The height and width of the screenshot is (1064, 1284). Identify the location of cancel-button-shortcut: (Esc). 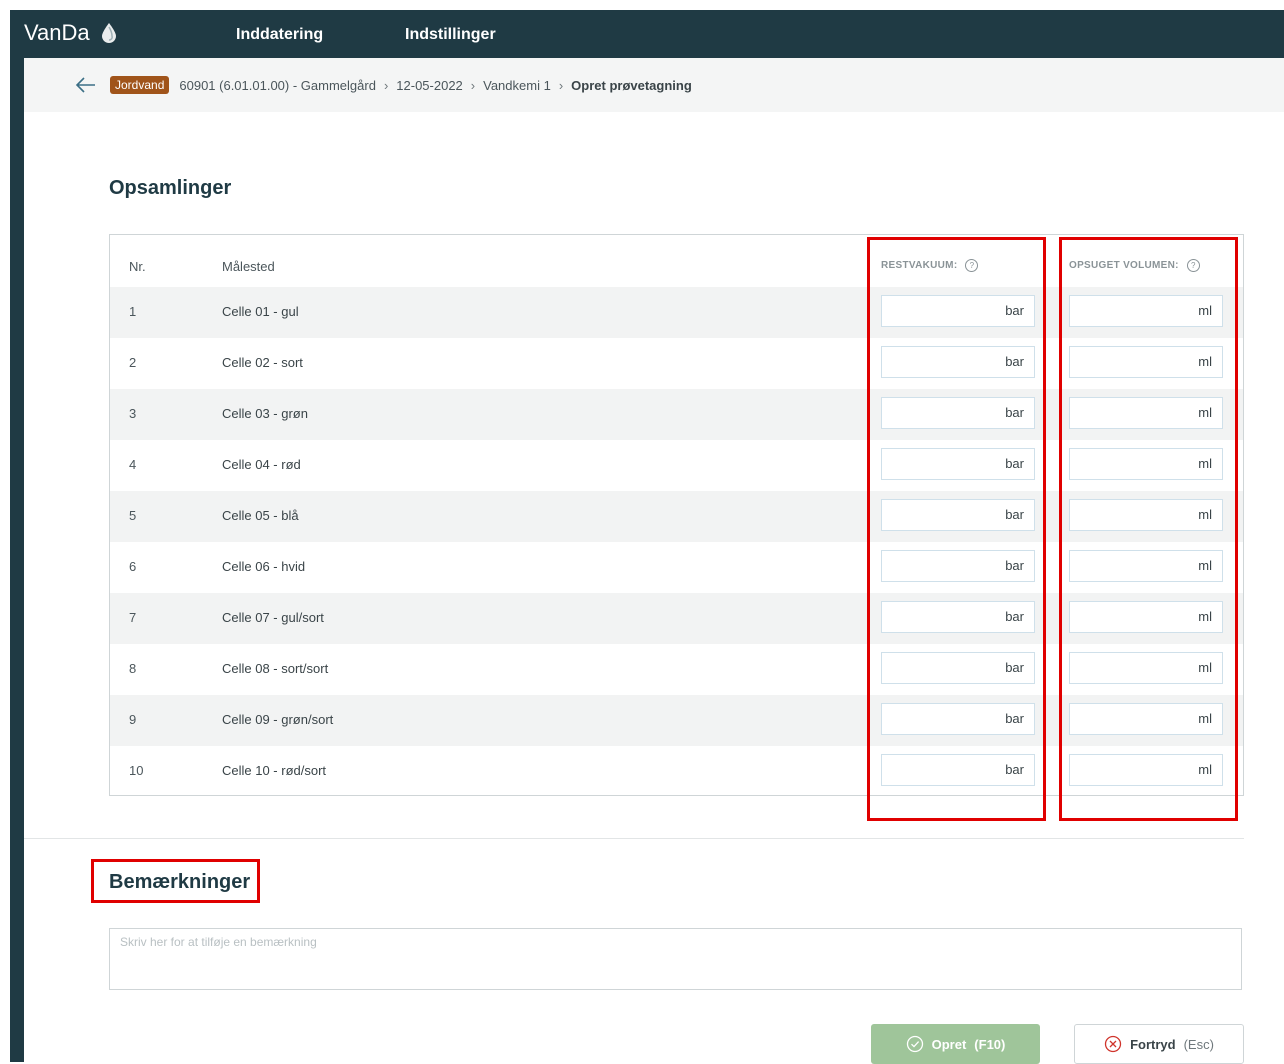
(1198, 1044).